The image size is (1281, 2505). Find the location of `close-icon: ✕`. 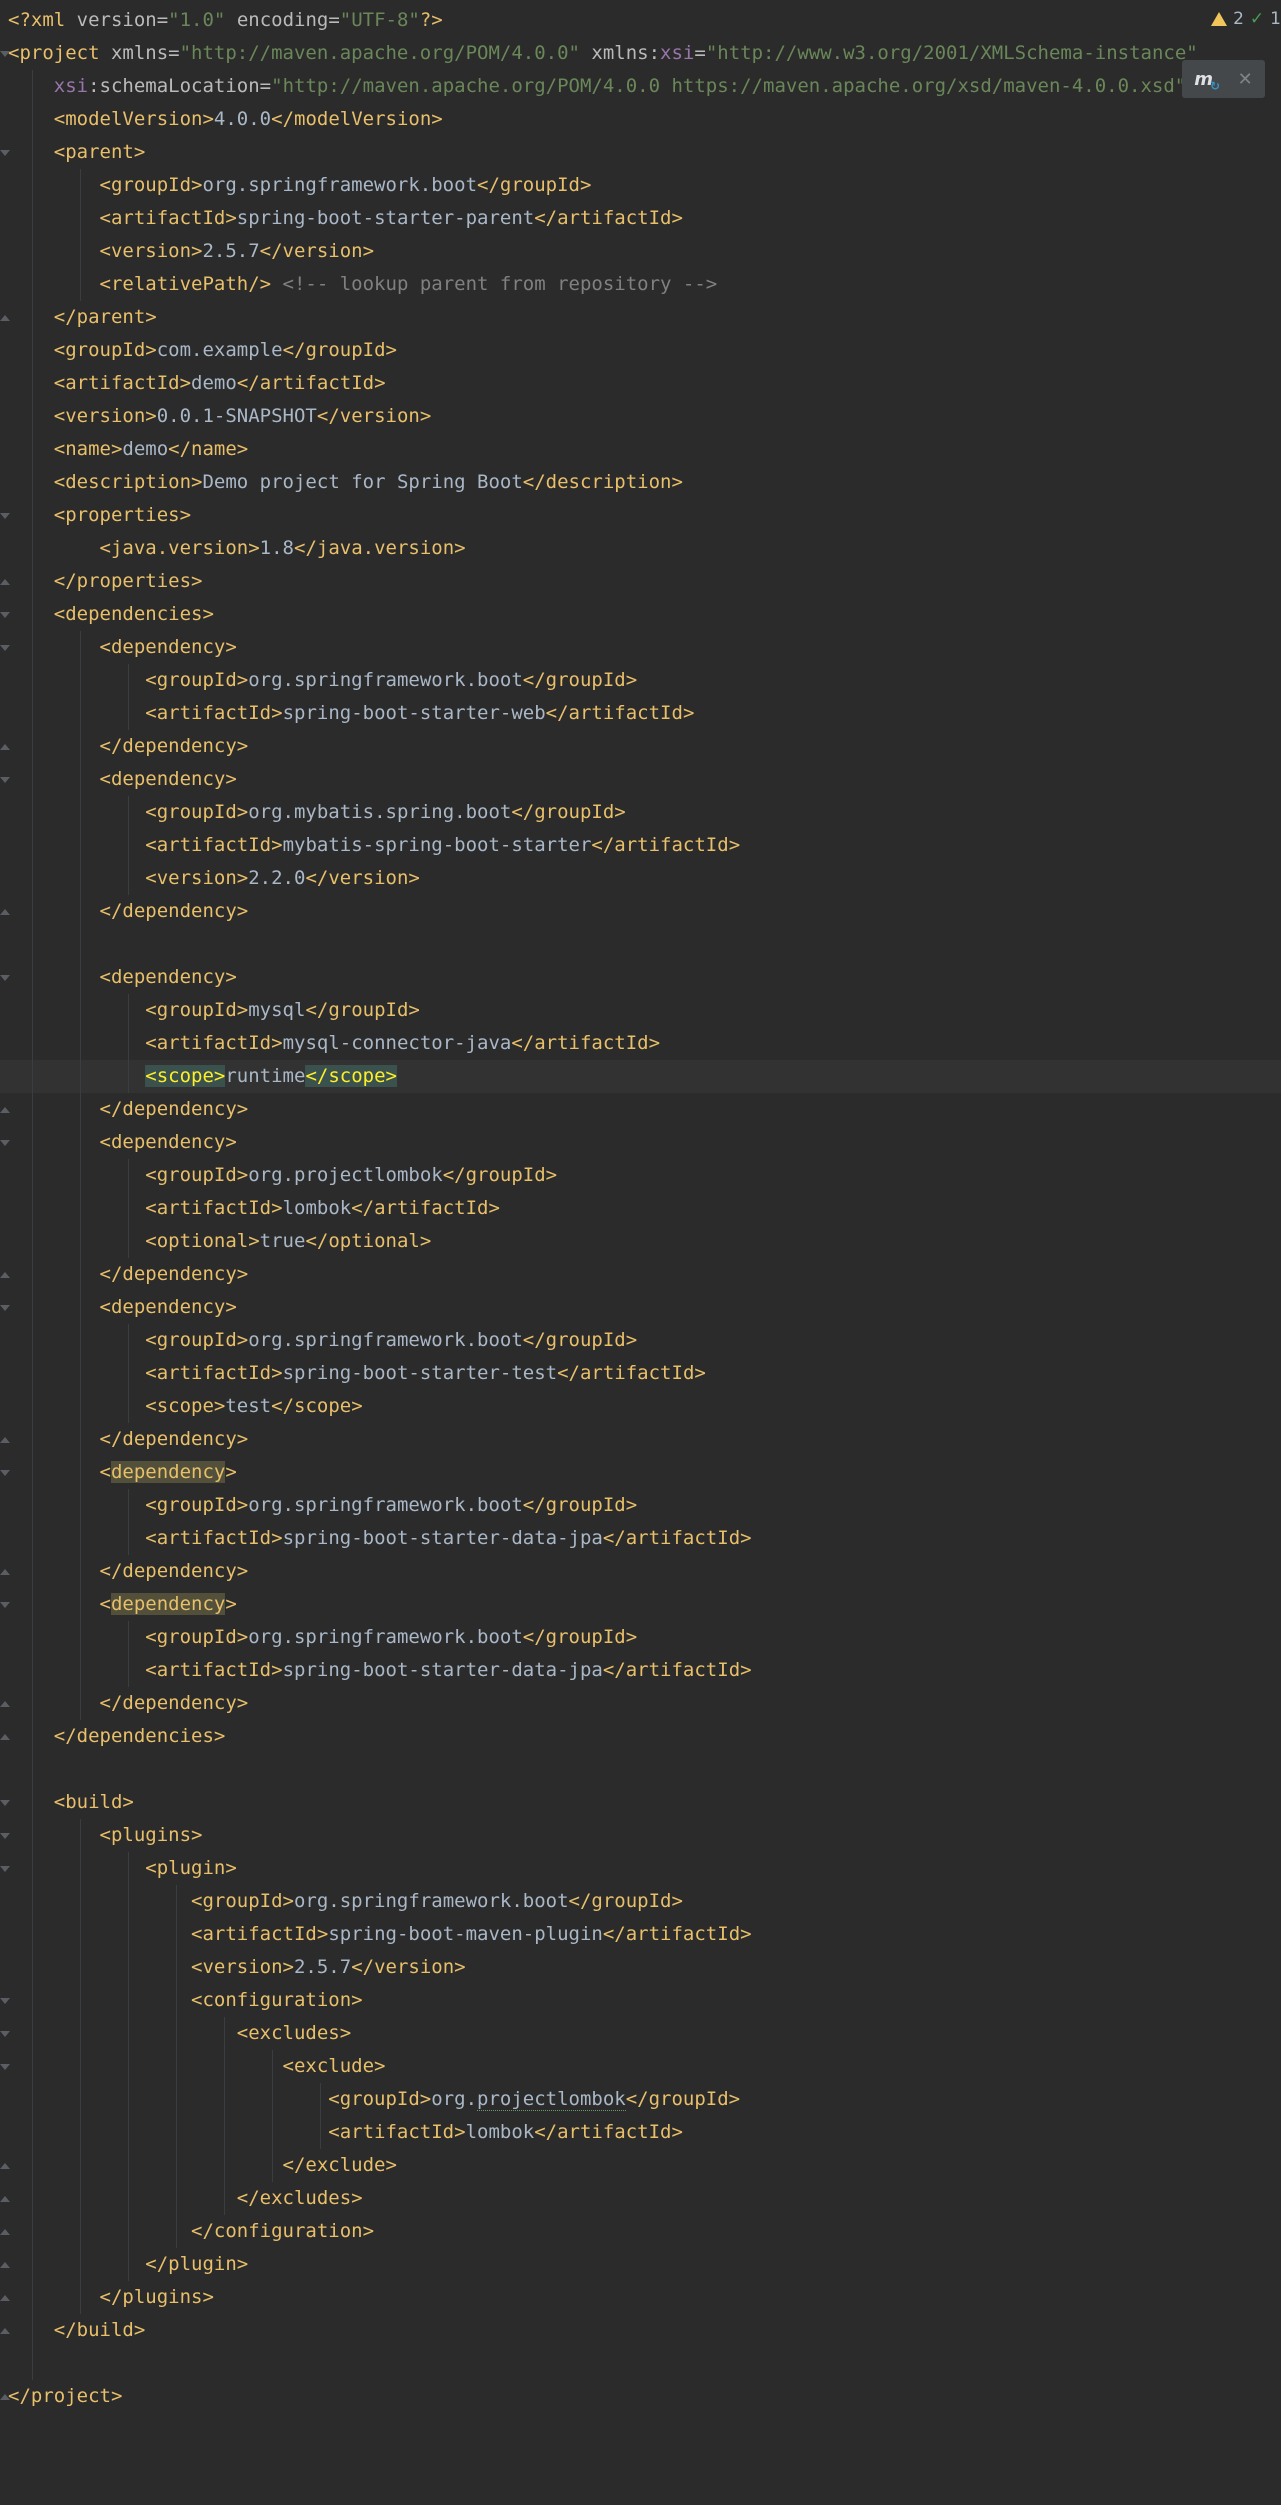

close-icon: ✕ is located at coordinates (1245, 79).